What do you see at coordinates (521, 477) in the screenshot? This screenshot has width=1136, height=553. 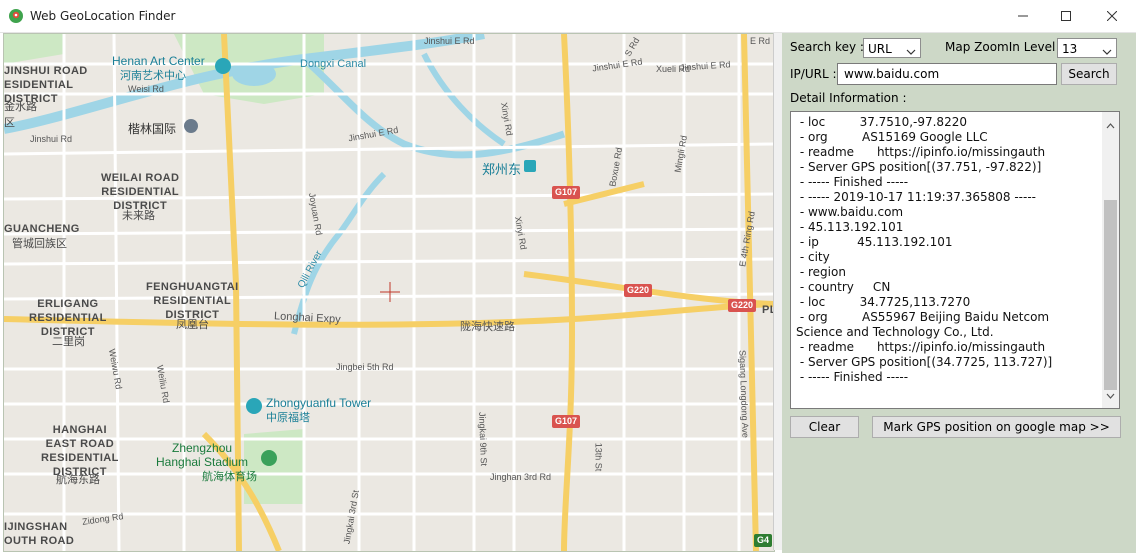 I see `road-label: Jinghan 3rd Rd` at bounding box center [521, 477].